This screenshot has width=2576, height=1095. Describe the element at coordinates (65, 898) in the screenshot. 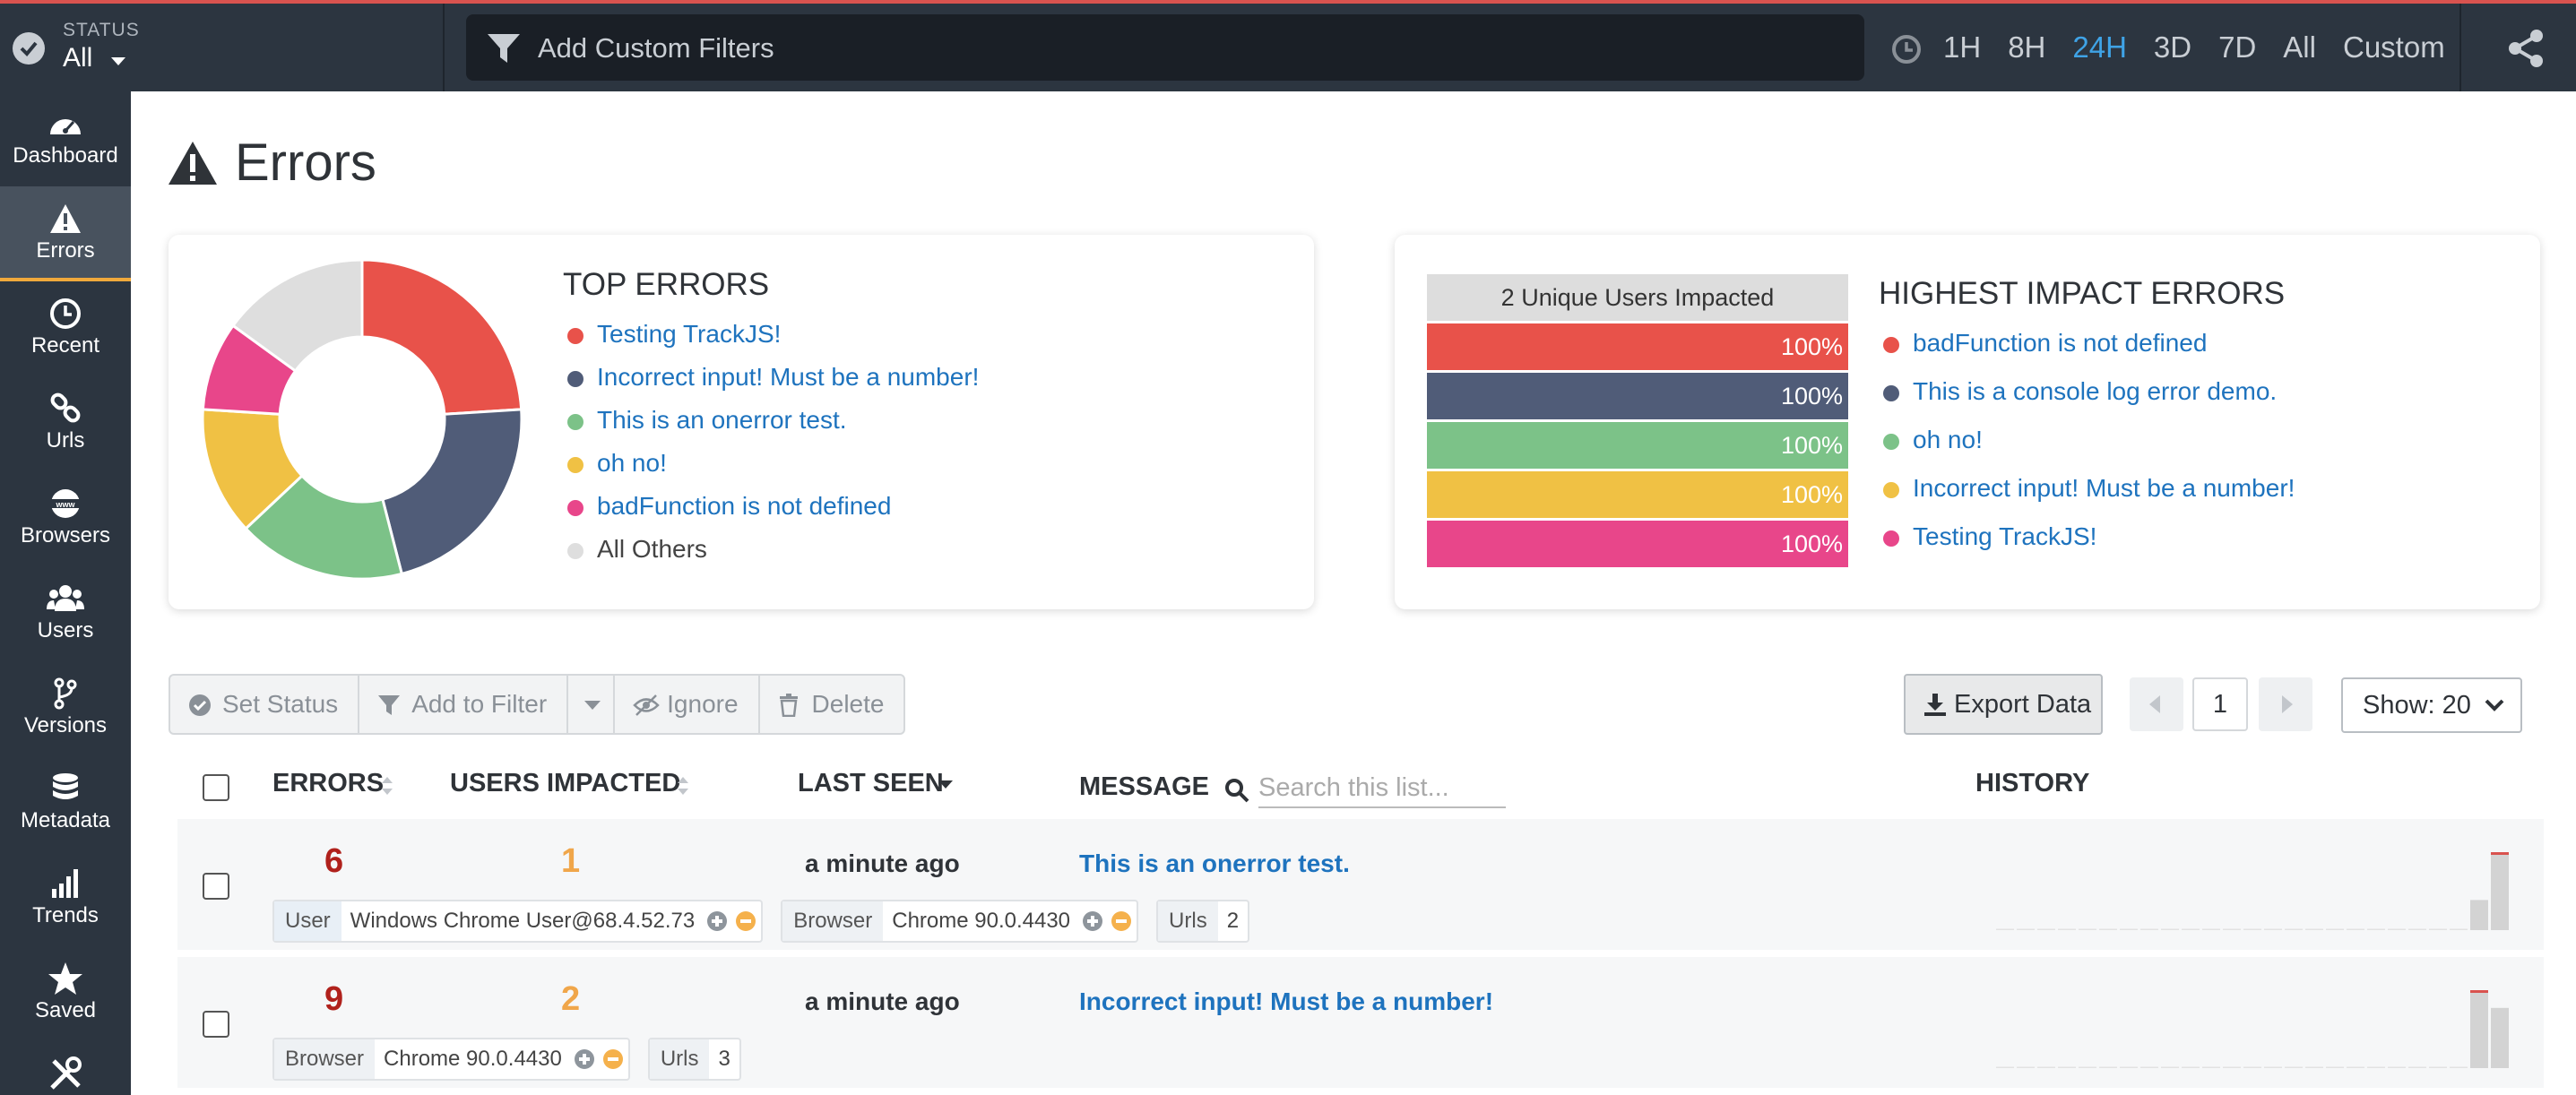

I see `sidebar-item-trends: Trends` at that location.